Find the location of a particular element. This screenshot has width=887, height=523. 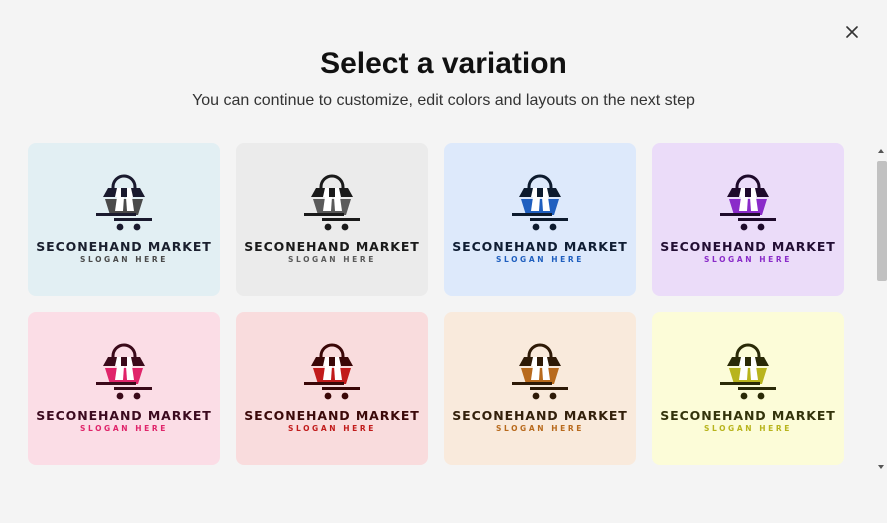

close-icon is located at coordinates (852, 32).